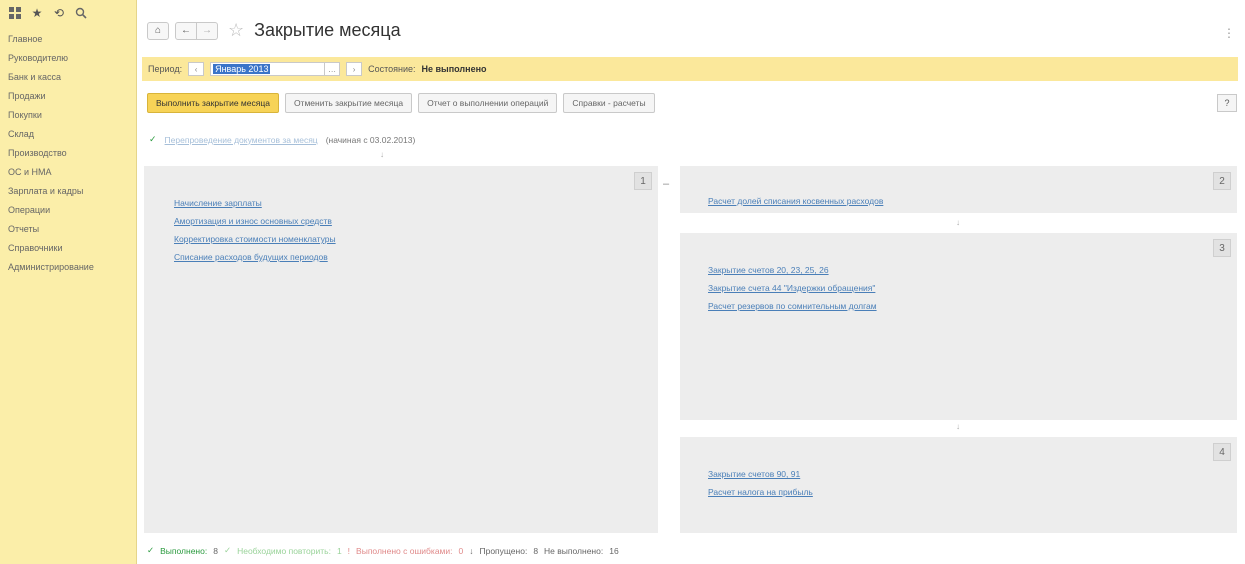 The width and height of the screenshot is (1245, 564). Describe the element at coordinates (15, 13) in the screenshot. I see `grid-icon` at that location.